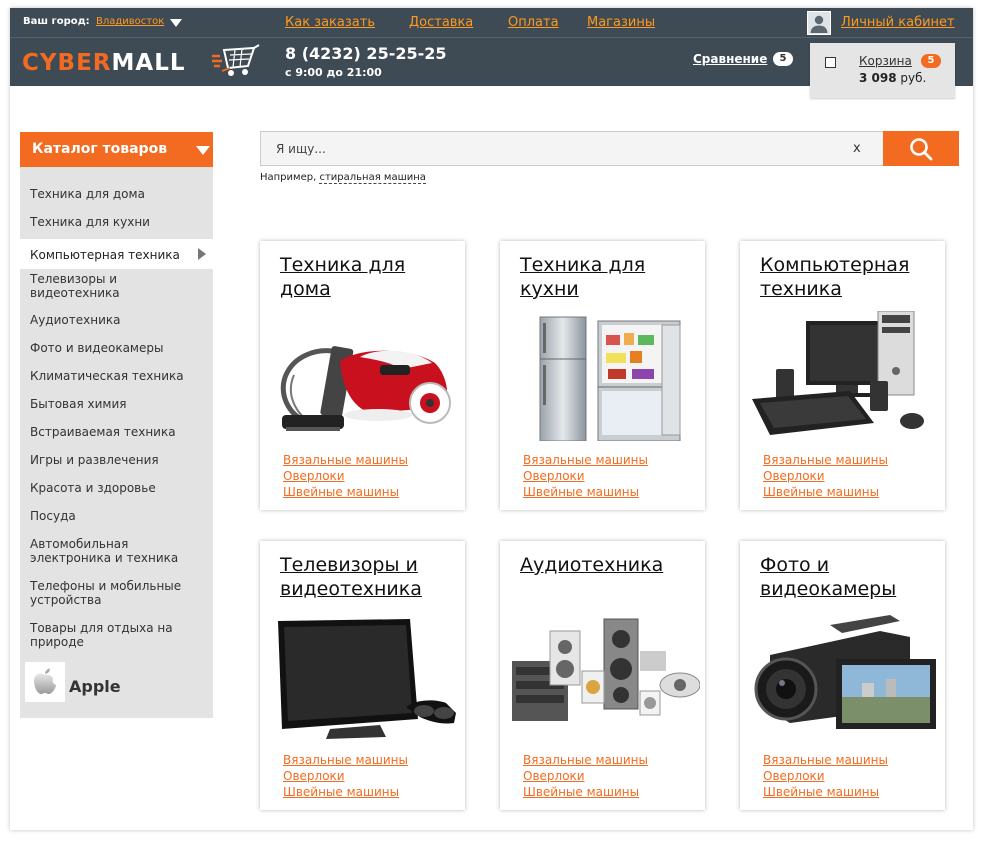 The width and height of the screenshot is (983, 842). What do you see at coordinates (552, 148) in the screenshot?
I see `search-input` at bounding box center [552, 148].